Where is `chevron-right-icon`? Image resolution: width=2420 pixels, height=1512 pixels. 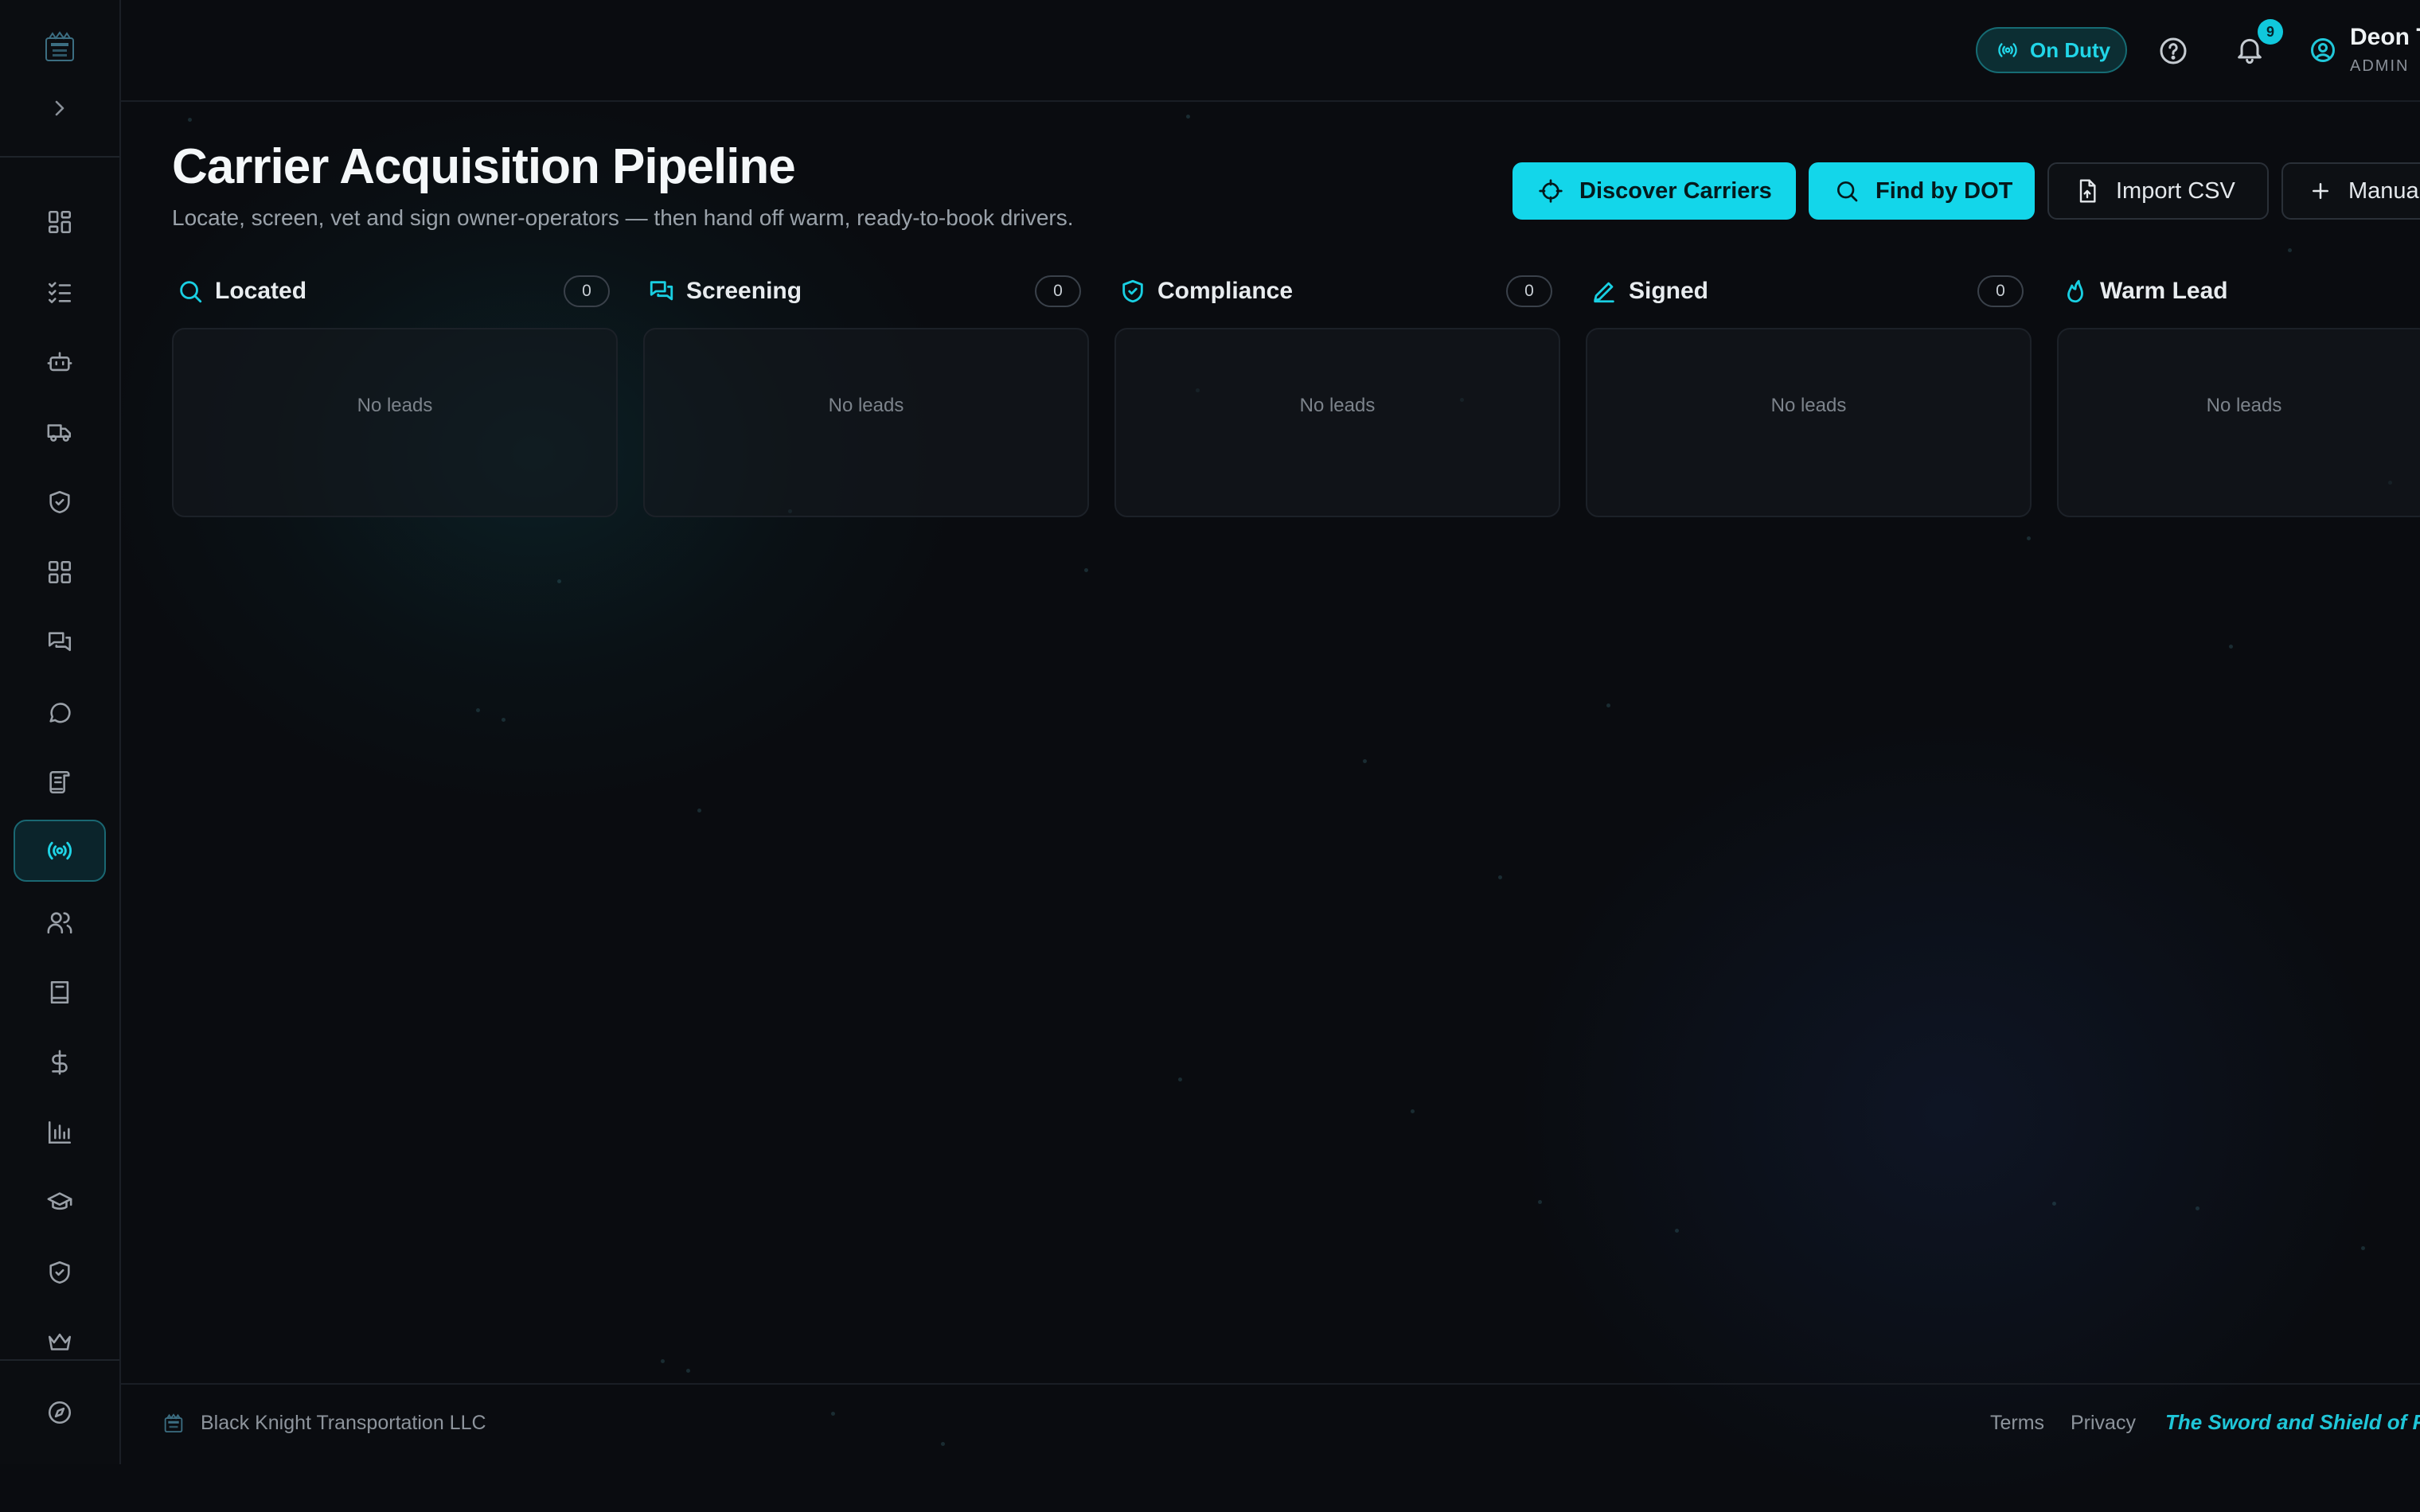
chevron-right-icon is located at coordinates (59, 108).